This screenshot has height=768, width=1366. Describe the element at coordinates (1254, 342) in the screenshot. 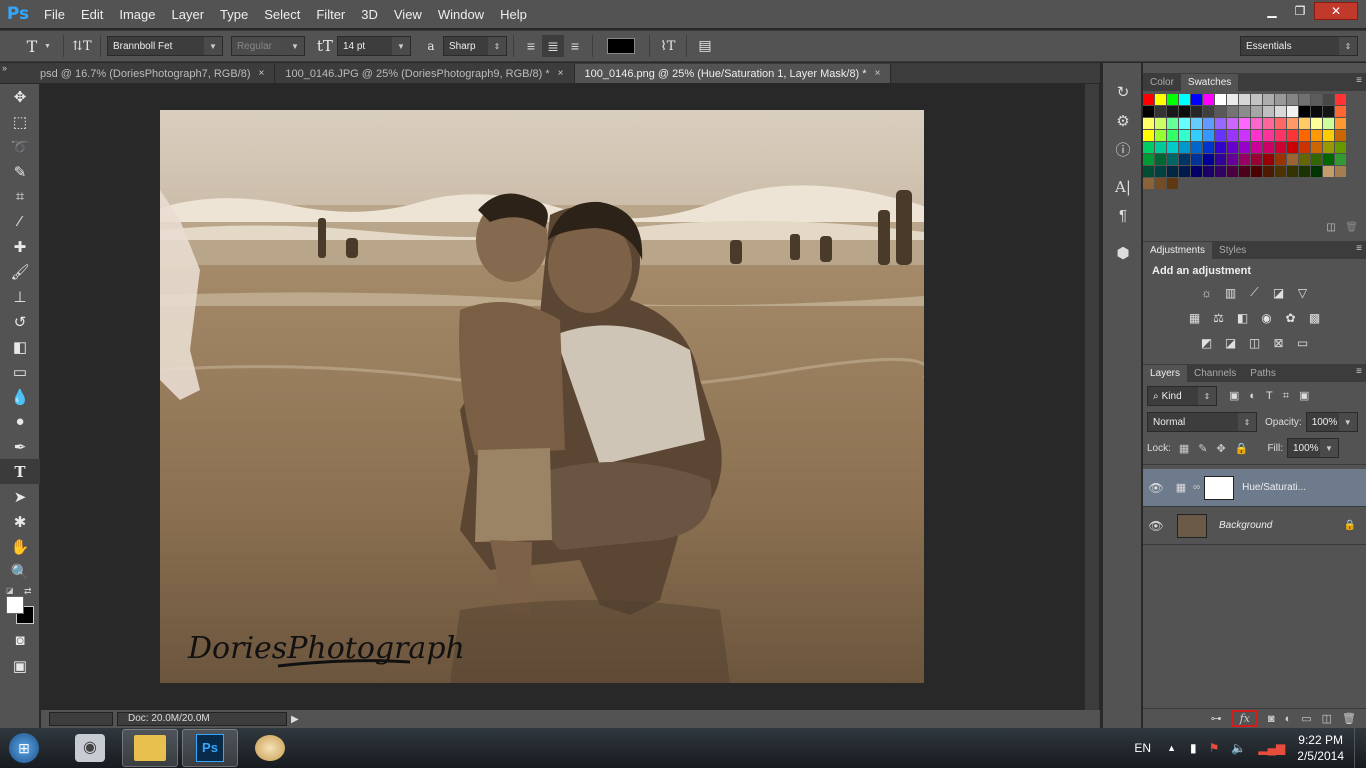

I see `threshold-icon: ◫` at that location.